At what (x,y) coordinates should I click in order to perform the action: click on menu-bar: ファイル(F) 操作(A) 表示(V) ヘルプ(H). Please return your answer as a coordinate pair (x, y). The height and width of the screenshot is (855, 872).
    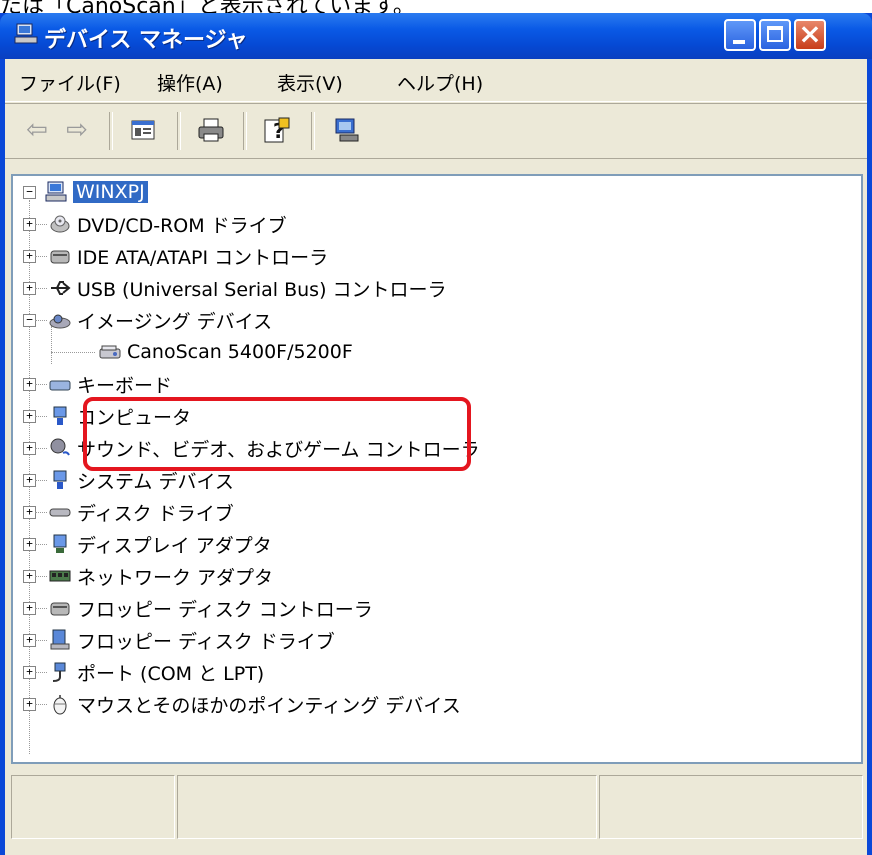
    Looking at the image, I should click on (436, 80).